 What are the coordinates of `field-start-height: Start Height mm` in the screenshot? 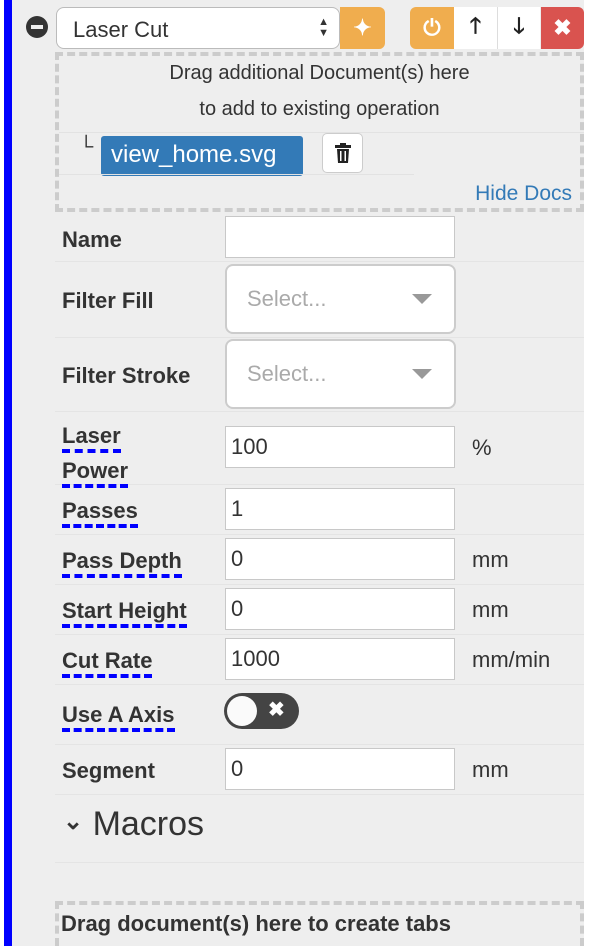 It's located at (319, 610).